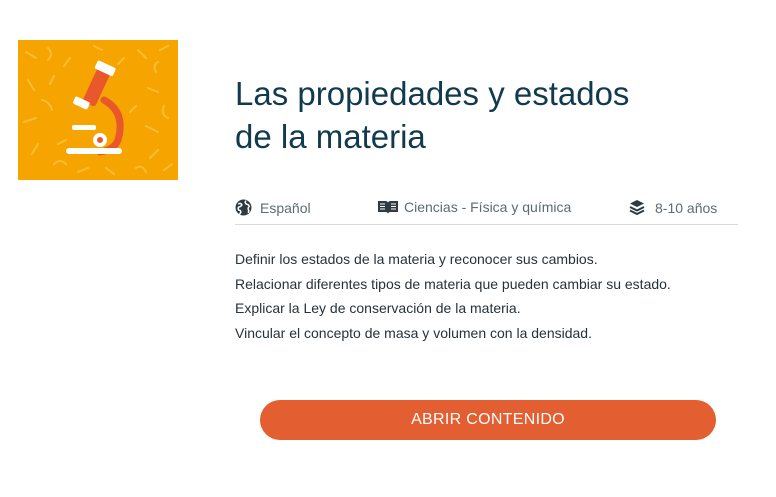 Image resolution: width=776 pixels, height=497 pixels. I want to click on layers-icon, so click(637, 207).